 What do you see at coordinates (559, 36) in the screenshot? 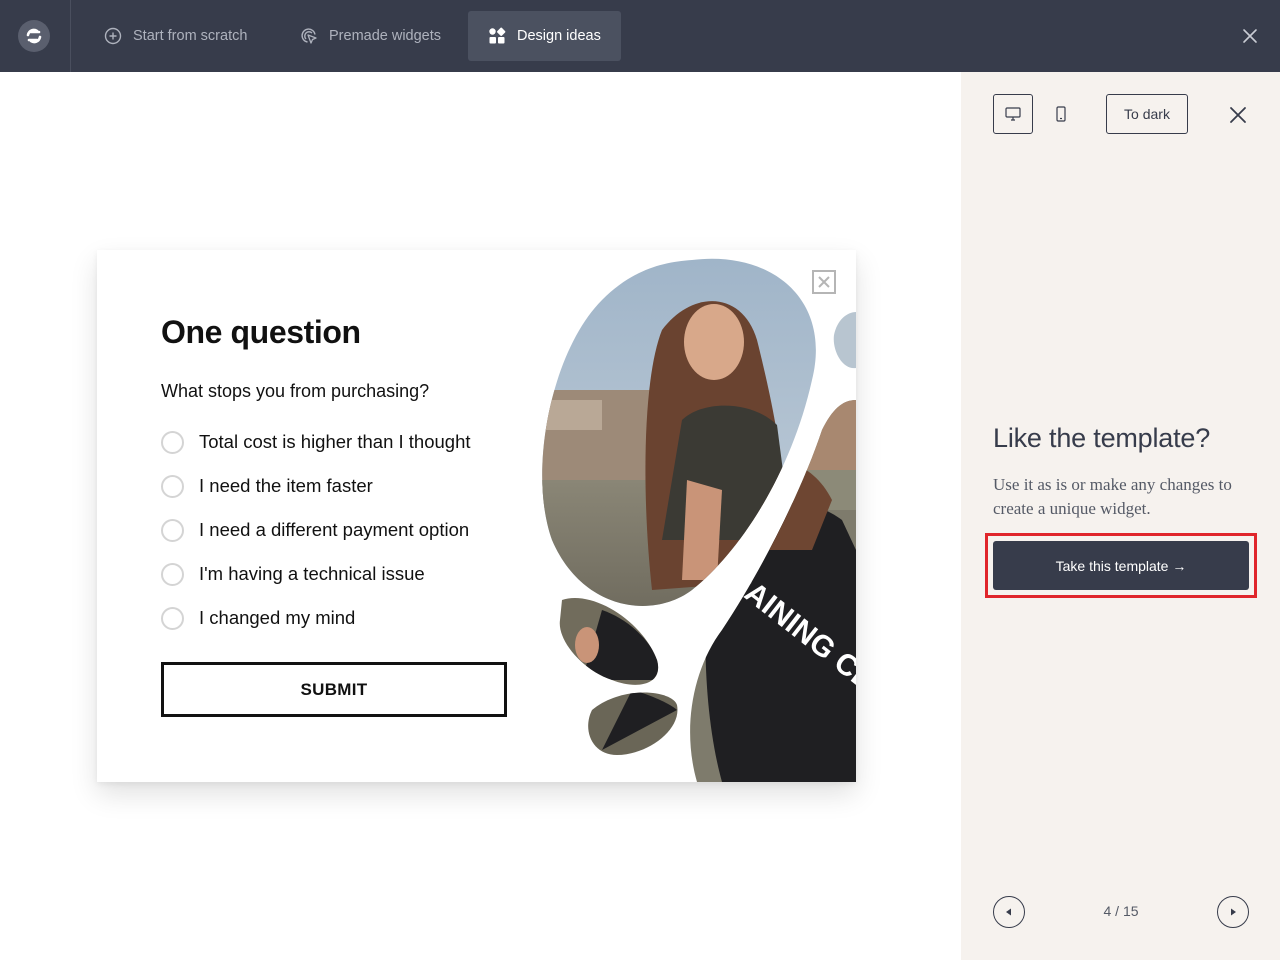
I see `tab-label: Design ideas` at bounding box center [559, 36].